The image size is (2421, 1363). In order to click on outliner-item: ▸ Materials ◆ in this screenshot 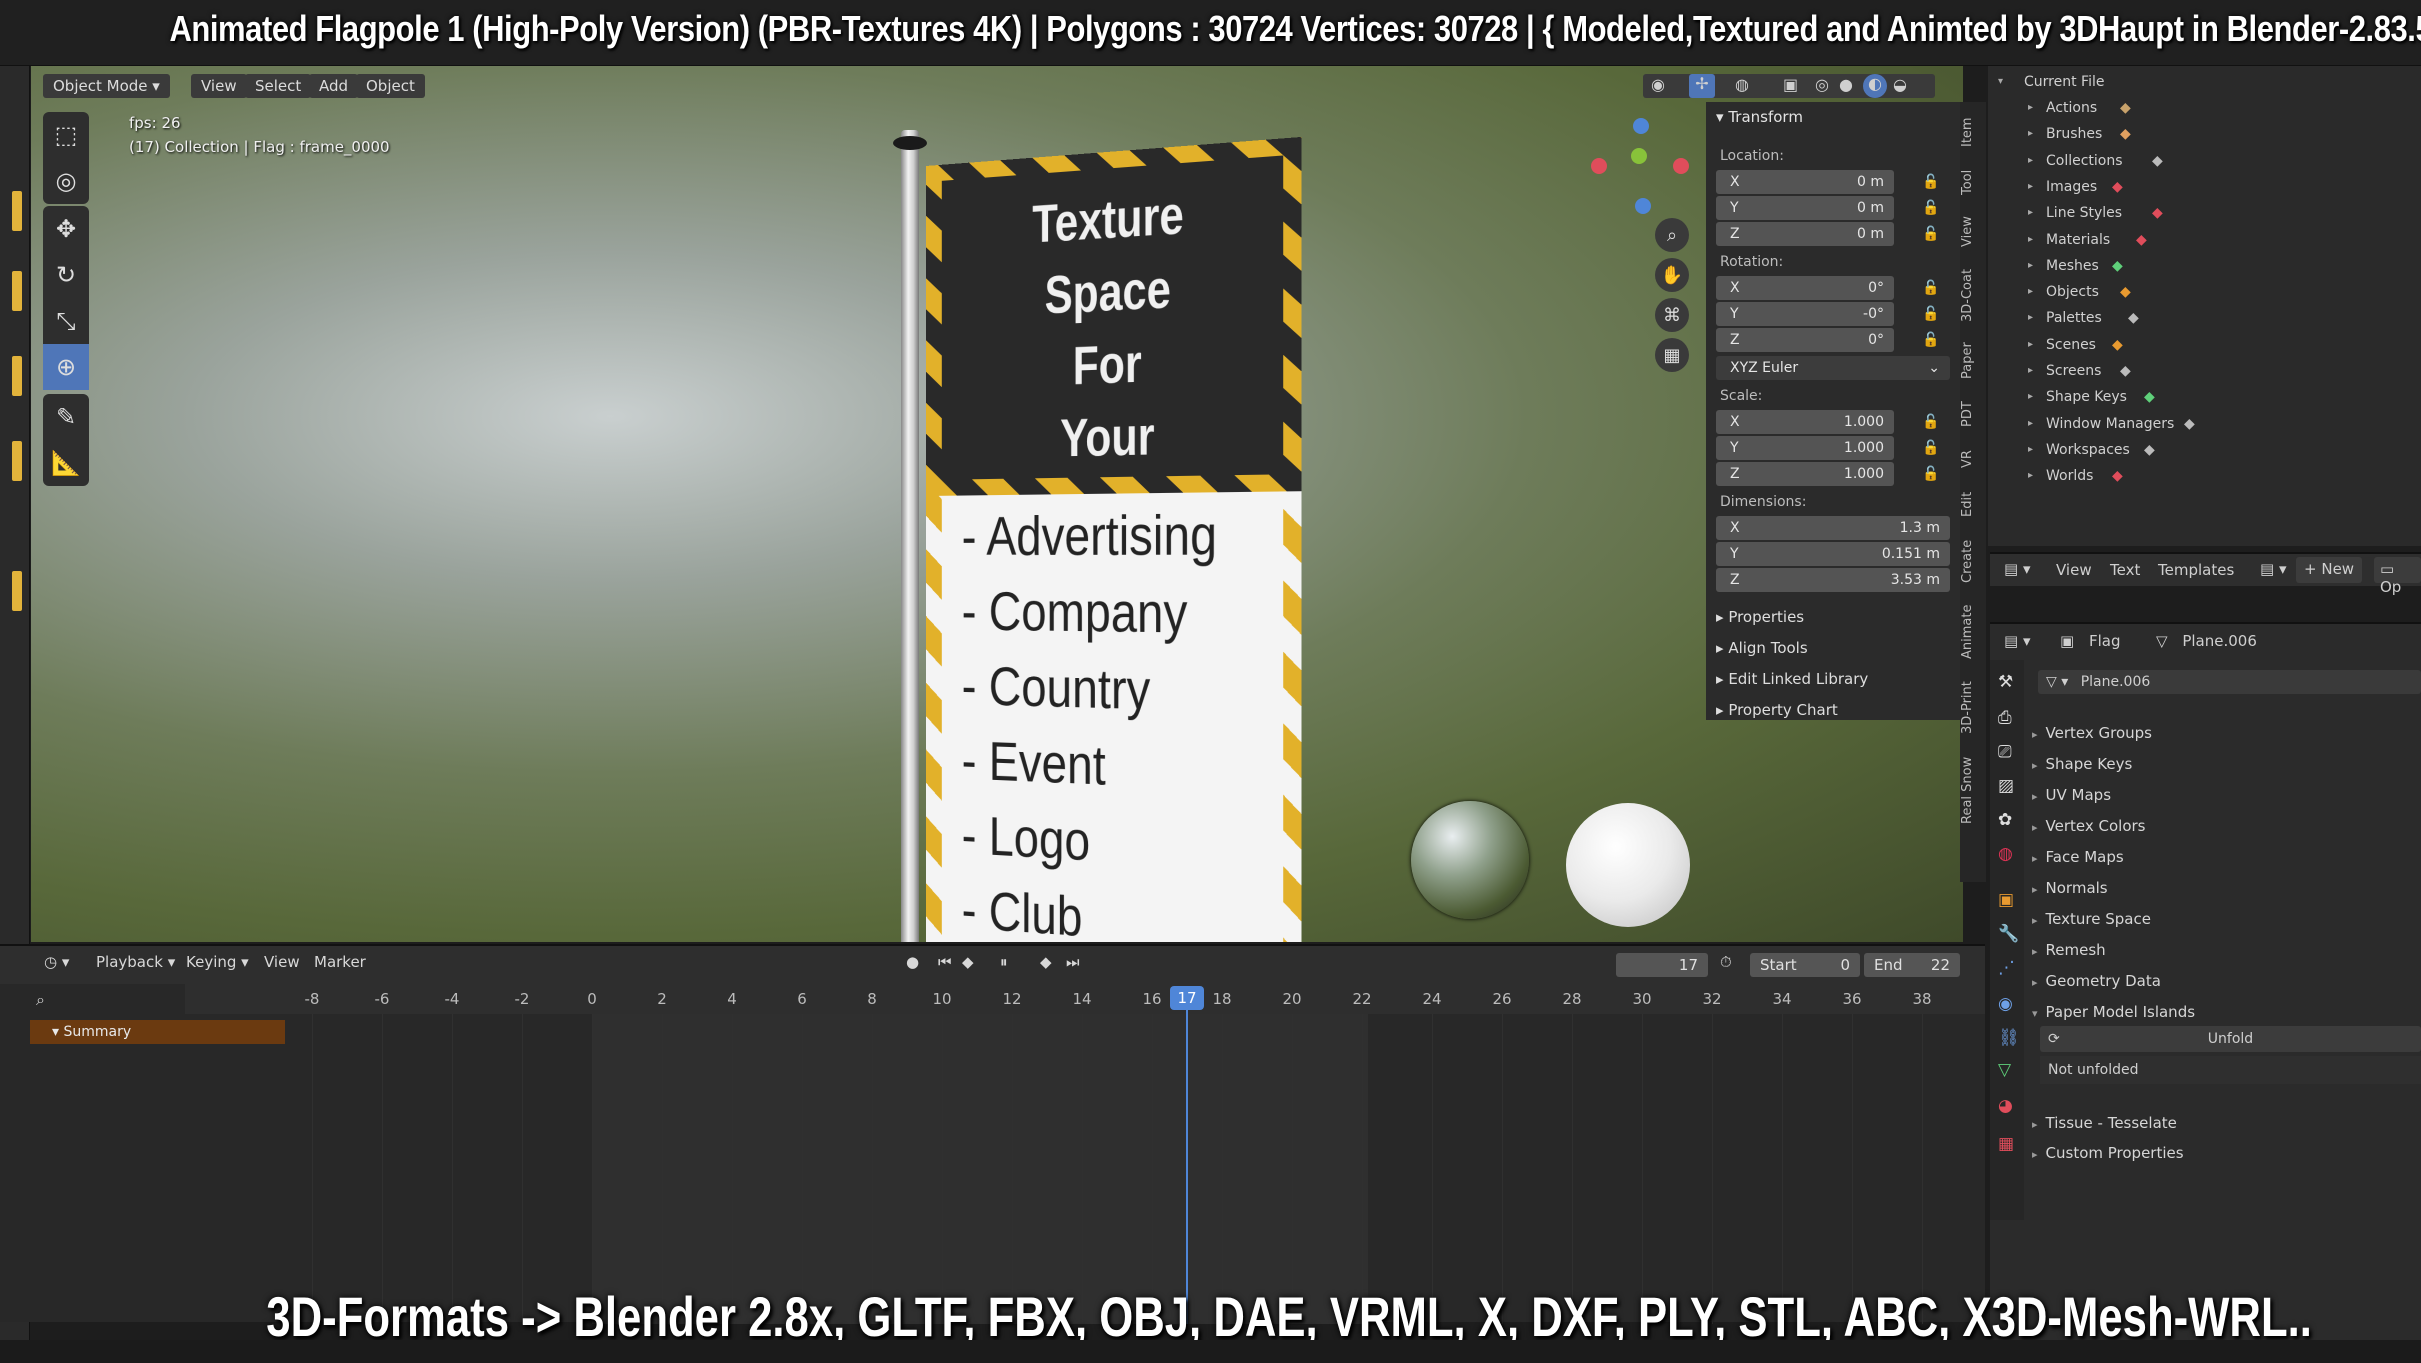, I will do `click(2198, 240)`.